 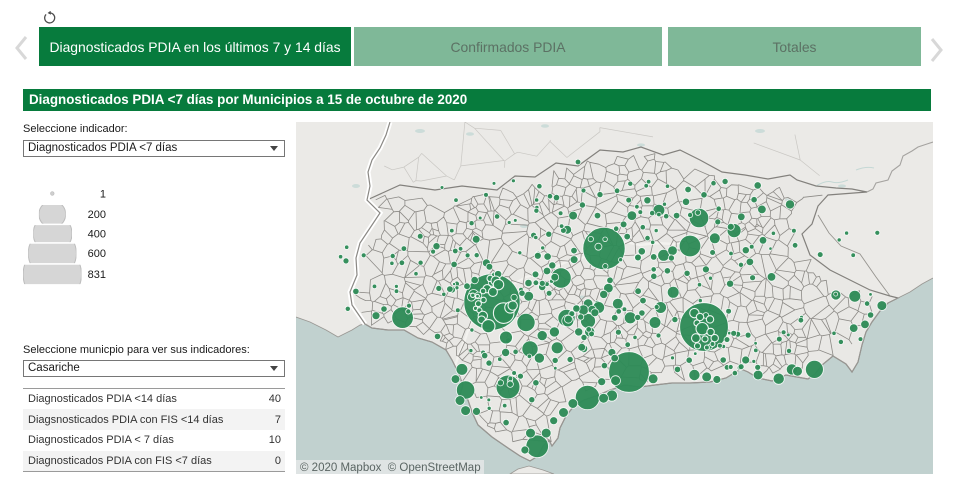 What do you see at coordinates (97, 275) in the screenshot?
I see `svg-text: 831` at bounding box center [97, 275].